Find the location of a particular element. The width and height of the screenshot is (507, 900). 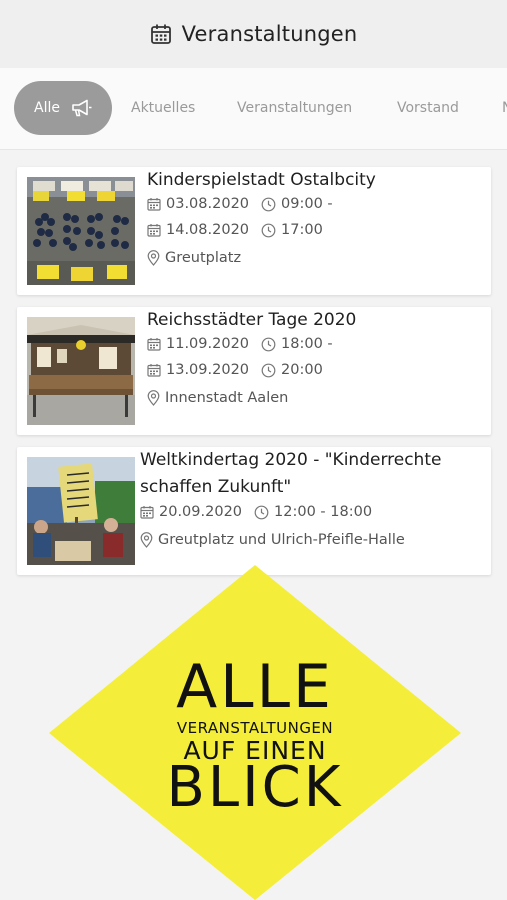

event-end-date: 14.08.2020 is located at coordinates (208, 230).